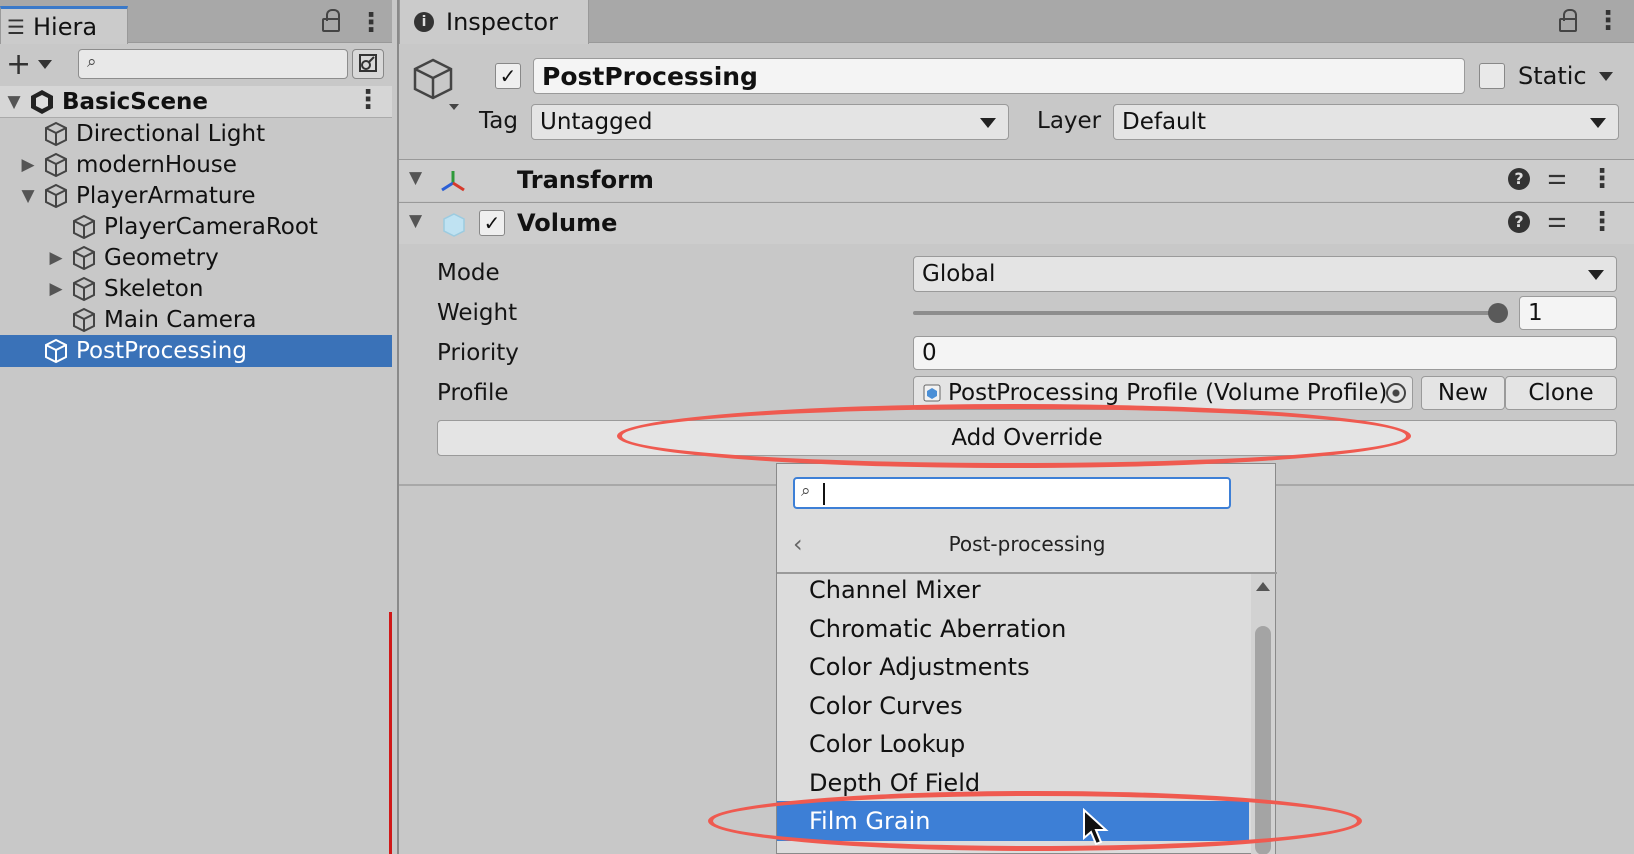  I want to click on hierarchy-item: Directional Light, so click(196, 134).